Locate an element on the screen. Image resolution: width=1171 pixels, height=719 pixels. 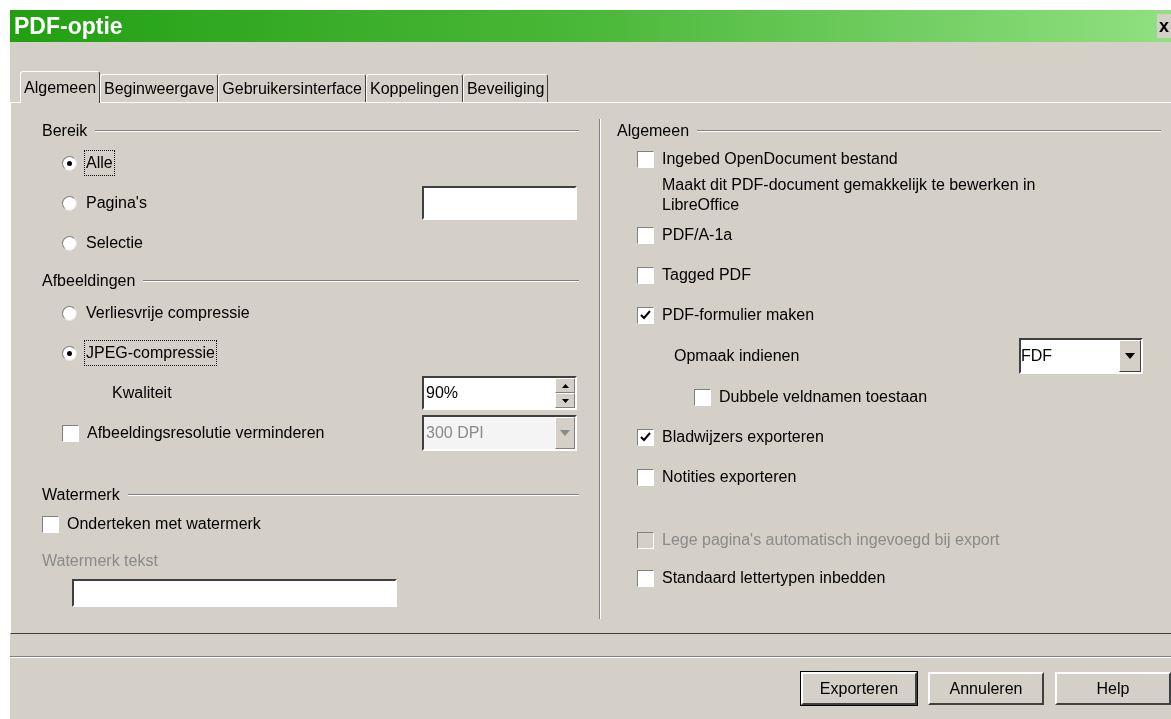
spin-up-icon is located at coordinates (565, 385).